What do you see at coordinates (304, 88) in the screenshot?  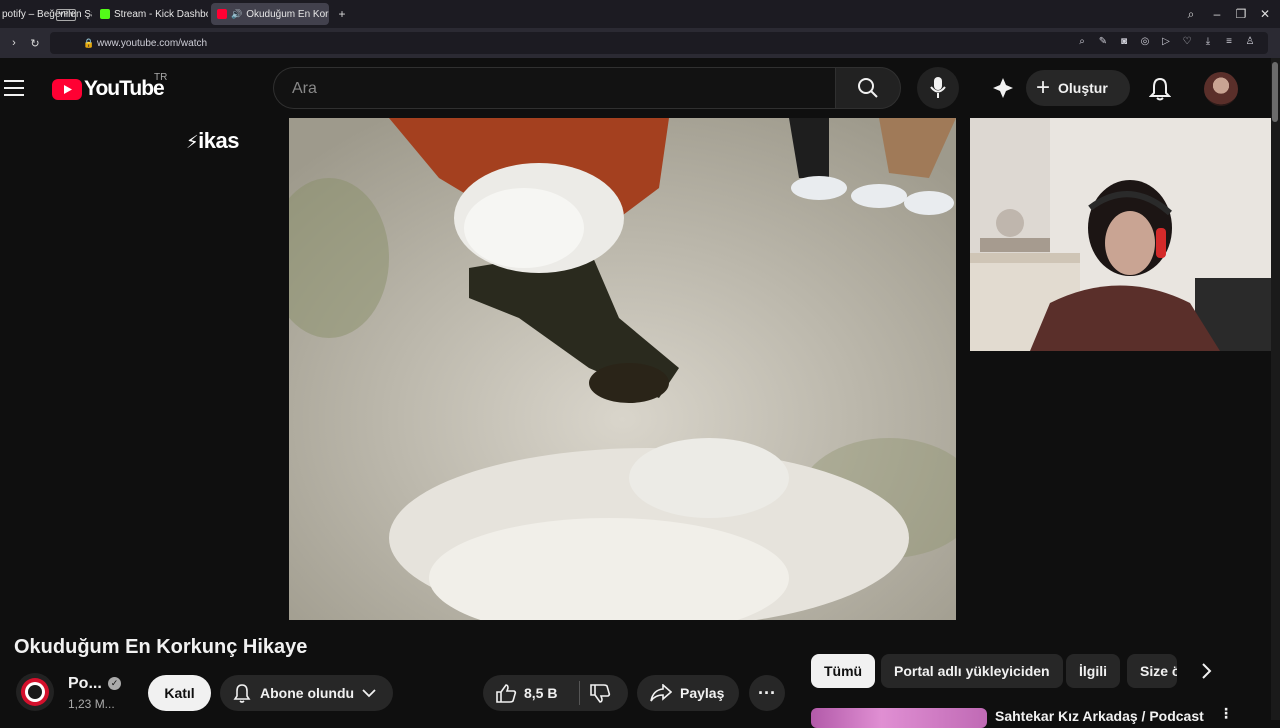 I see `search-placeholder: Ara` at bounding box center [304, 88].